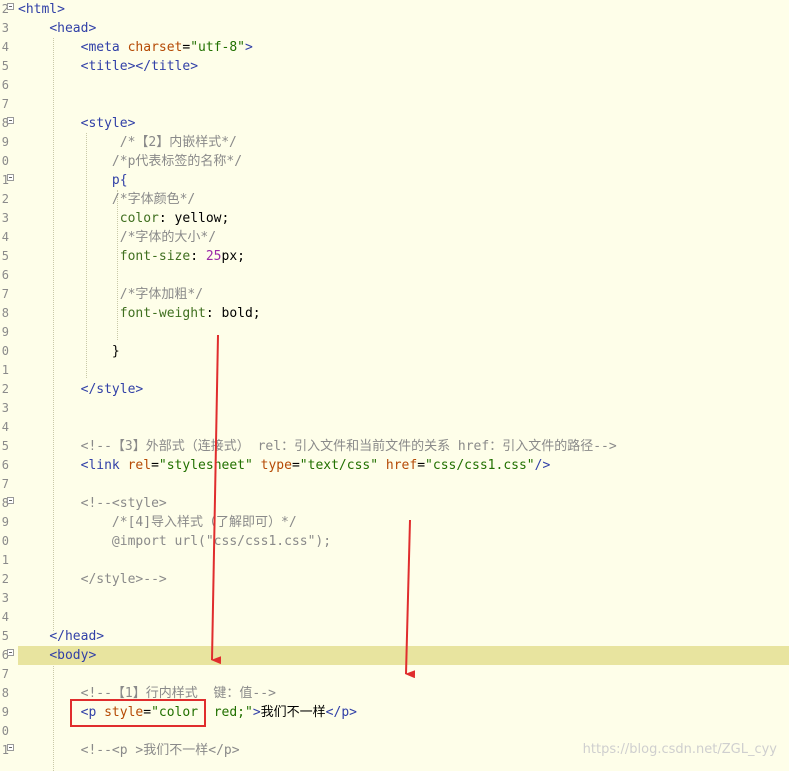  Describe the element at coordinates (410, 599) in the screenshot. I see `arrow-to-body-right` at that location.